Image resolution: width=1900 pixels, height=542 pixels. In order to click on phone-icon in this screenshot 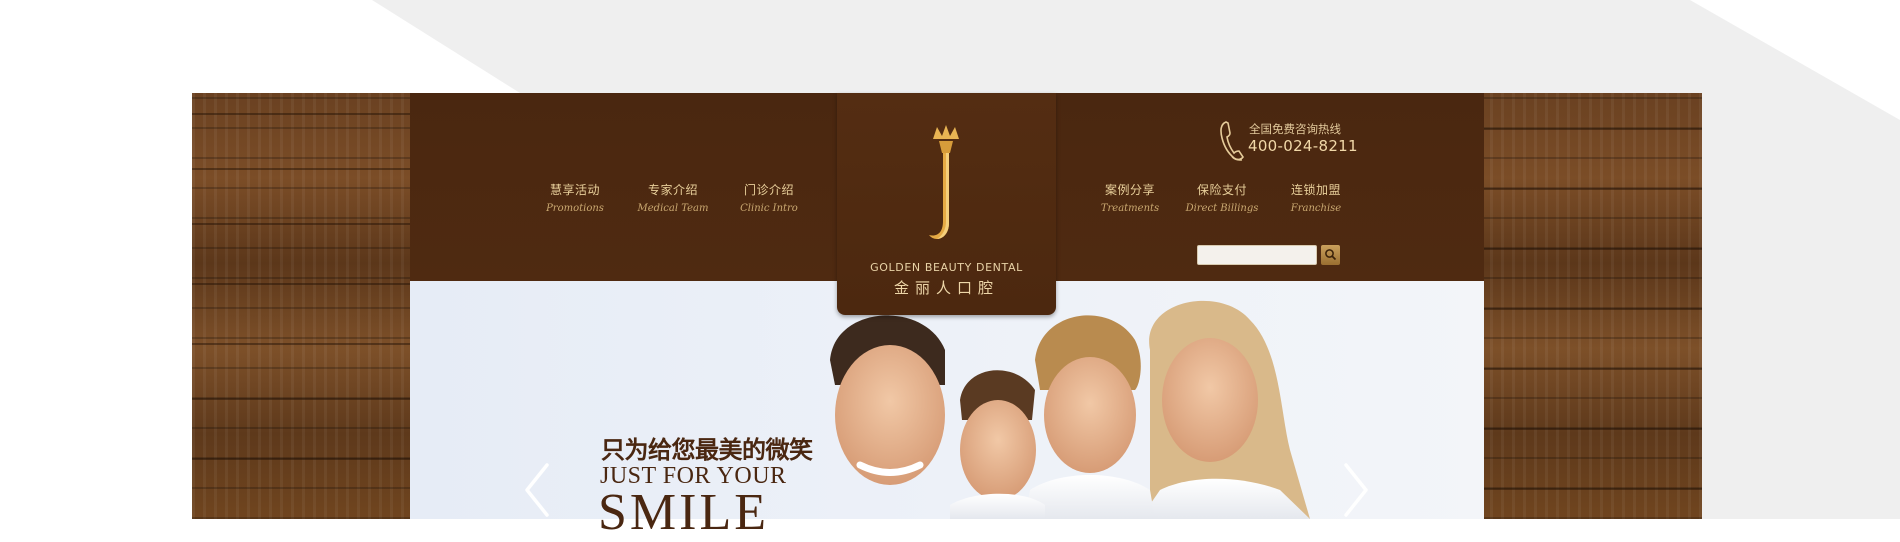, I will do `click(1232, 141)`.